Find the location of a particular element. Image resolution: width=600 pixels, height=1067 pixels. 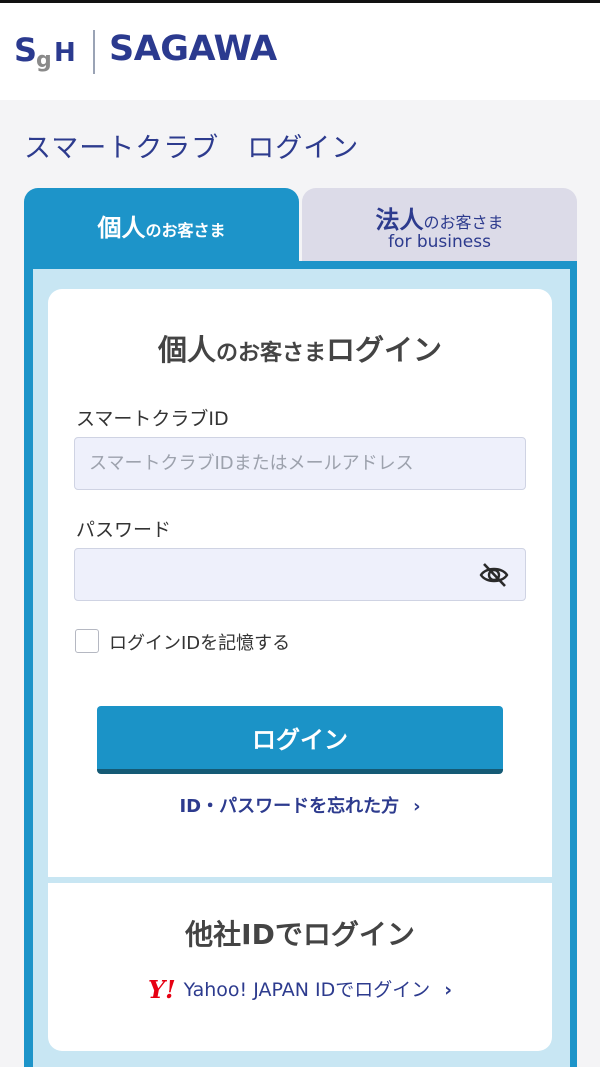

other-login-card is located at coordinates (300, 967).